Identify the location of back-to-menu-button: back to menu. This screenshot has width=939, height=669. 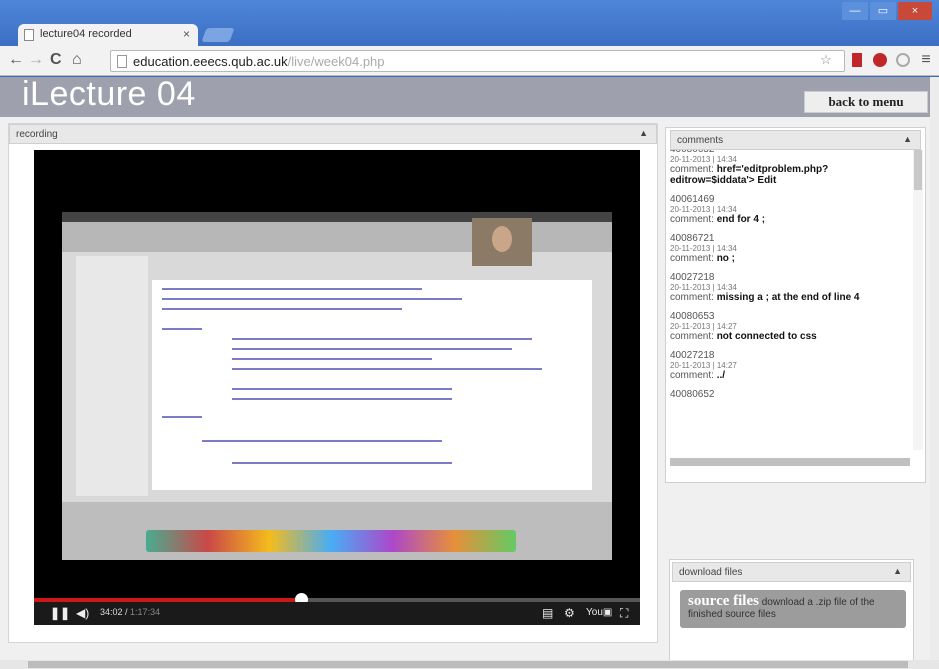
(866, 102).